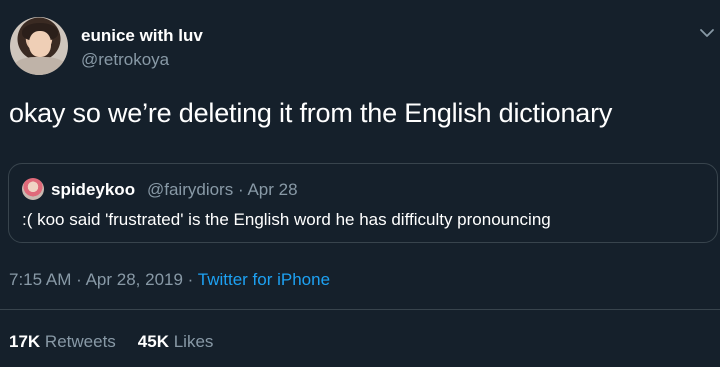 The image size is (720, 367). I want to click on likes-stat: 45K Likes, so click(176, 341).